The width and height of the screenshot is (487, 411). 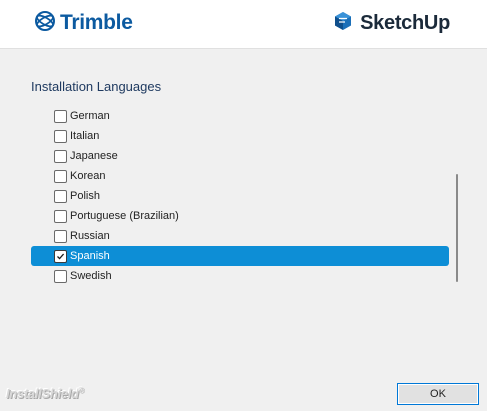 What do you see at coordinates (91, 276) in the screenshot?
I see `language-label: Swedish` at bounding box center [91, 276].